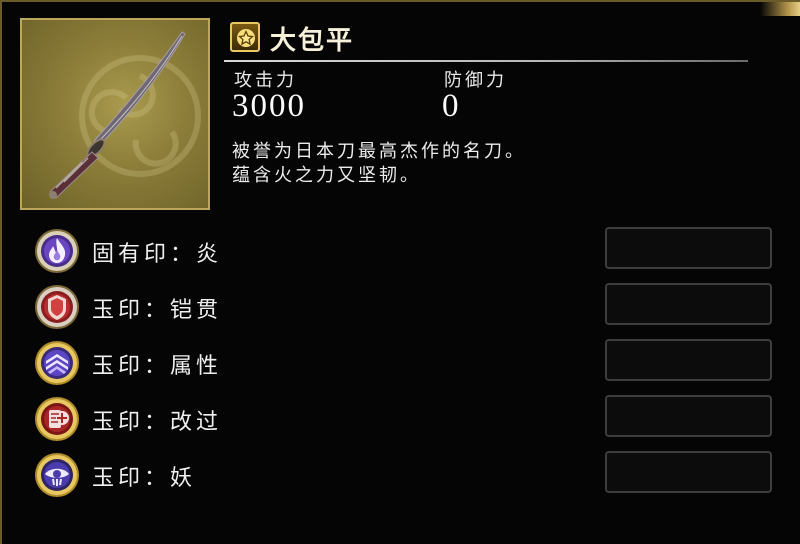 The width and height of the screenshot is (800, 544). Describe the element at coordinates (144, 478) in the screenshot. I see `seal-label: 玉印：妖` at that location.